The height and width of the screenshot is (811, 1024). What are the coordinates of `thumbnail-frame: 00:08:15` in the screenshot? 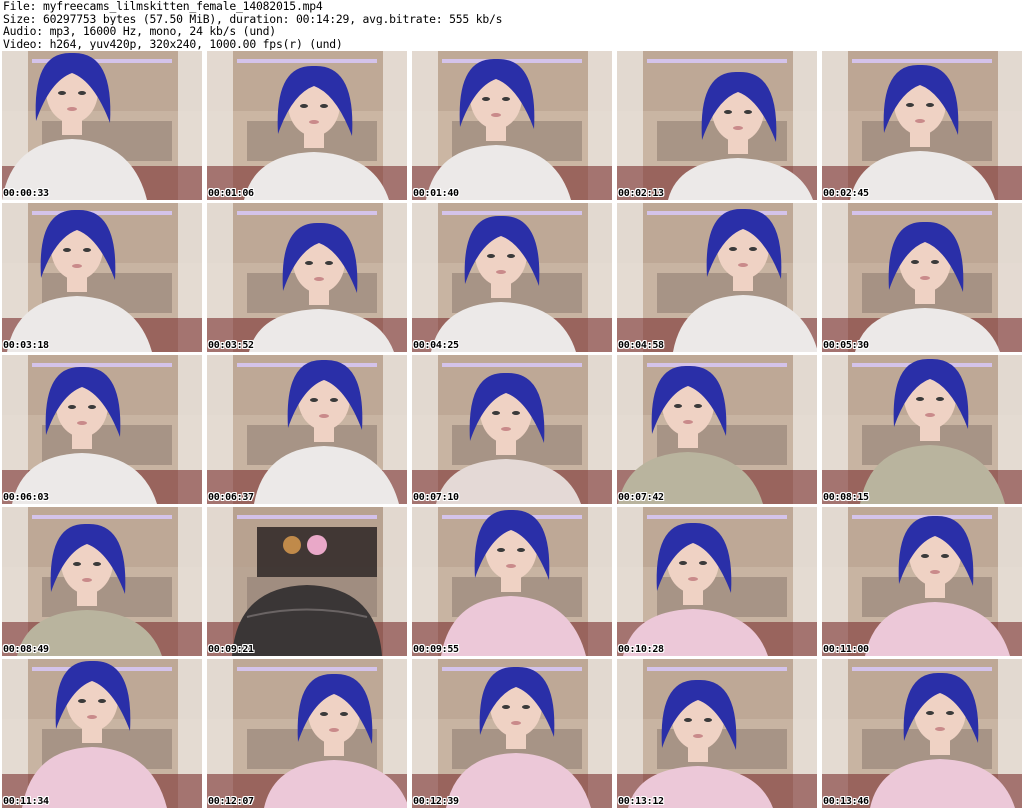 It's located at (922, 429).